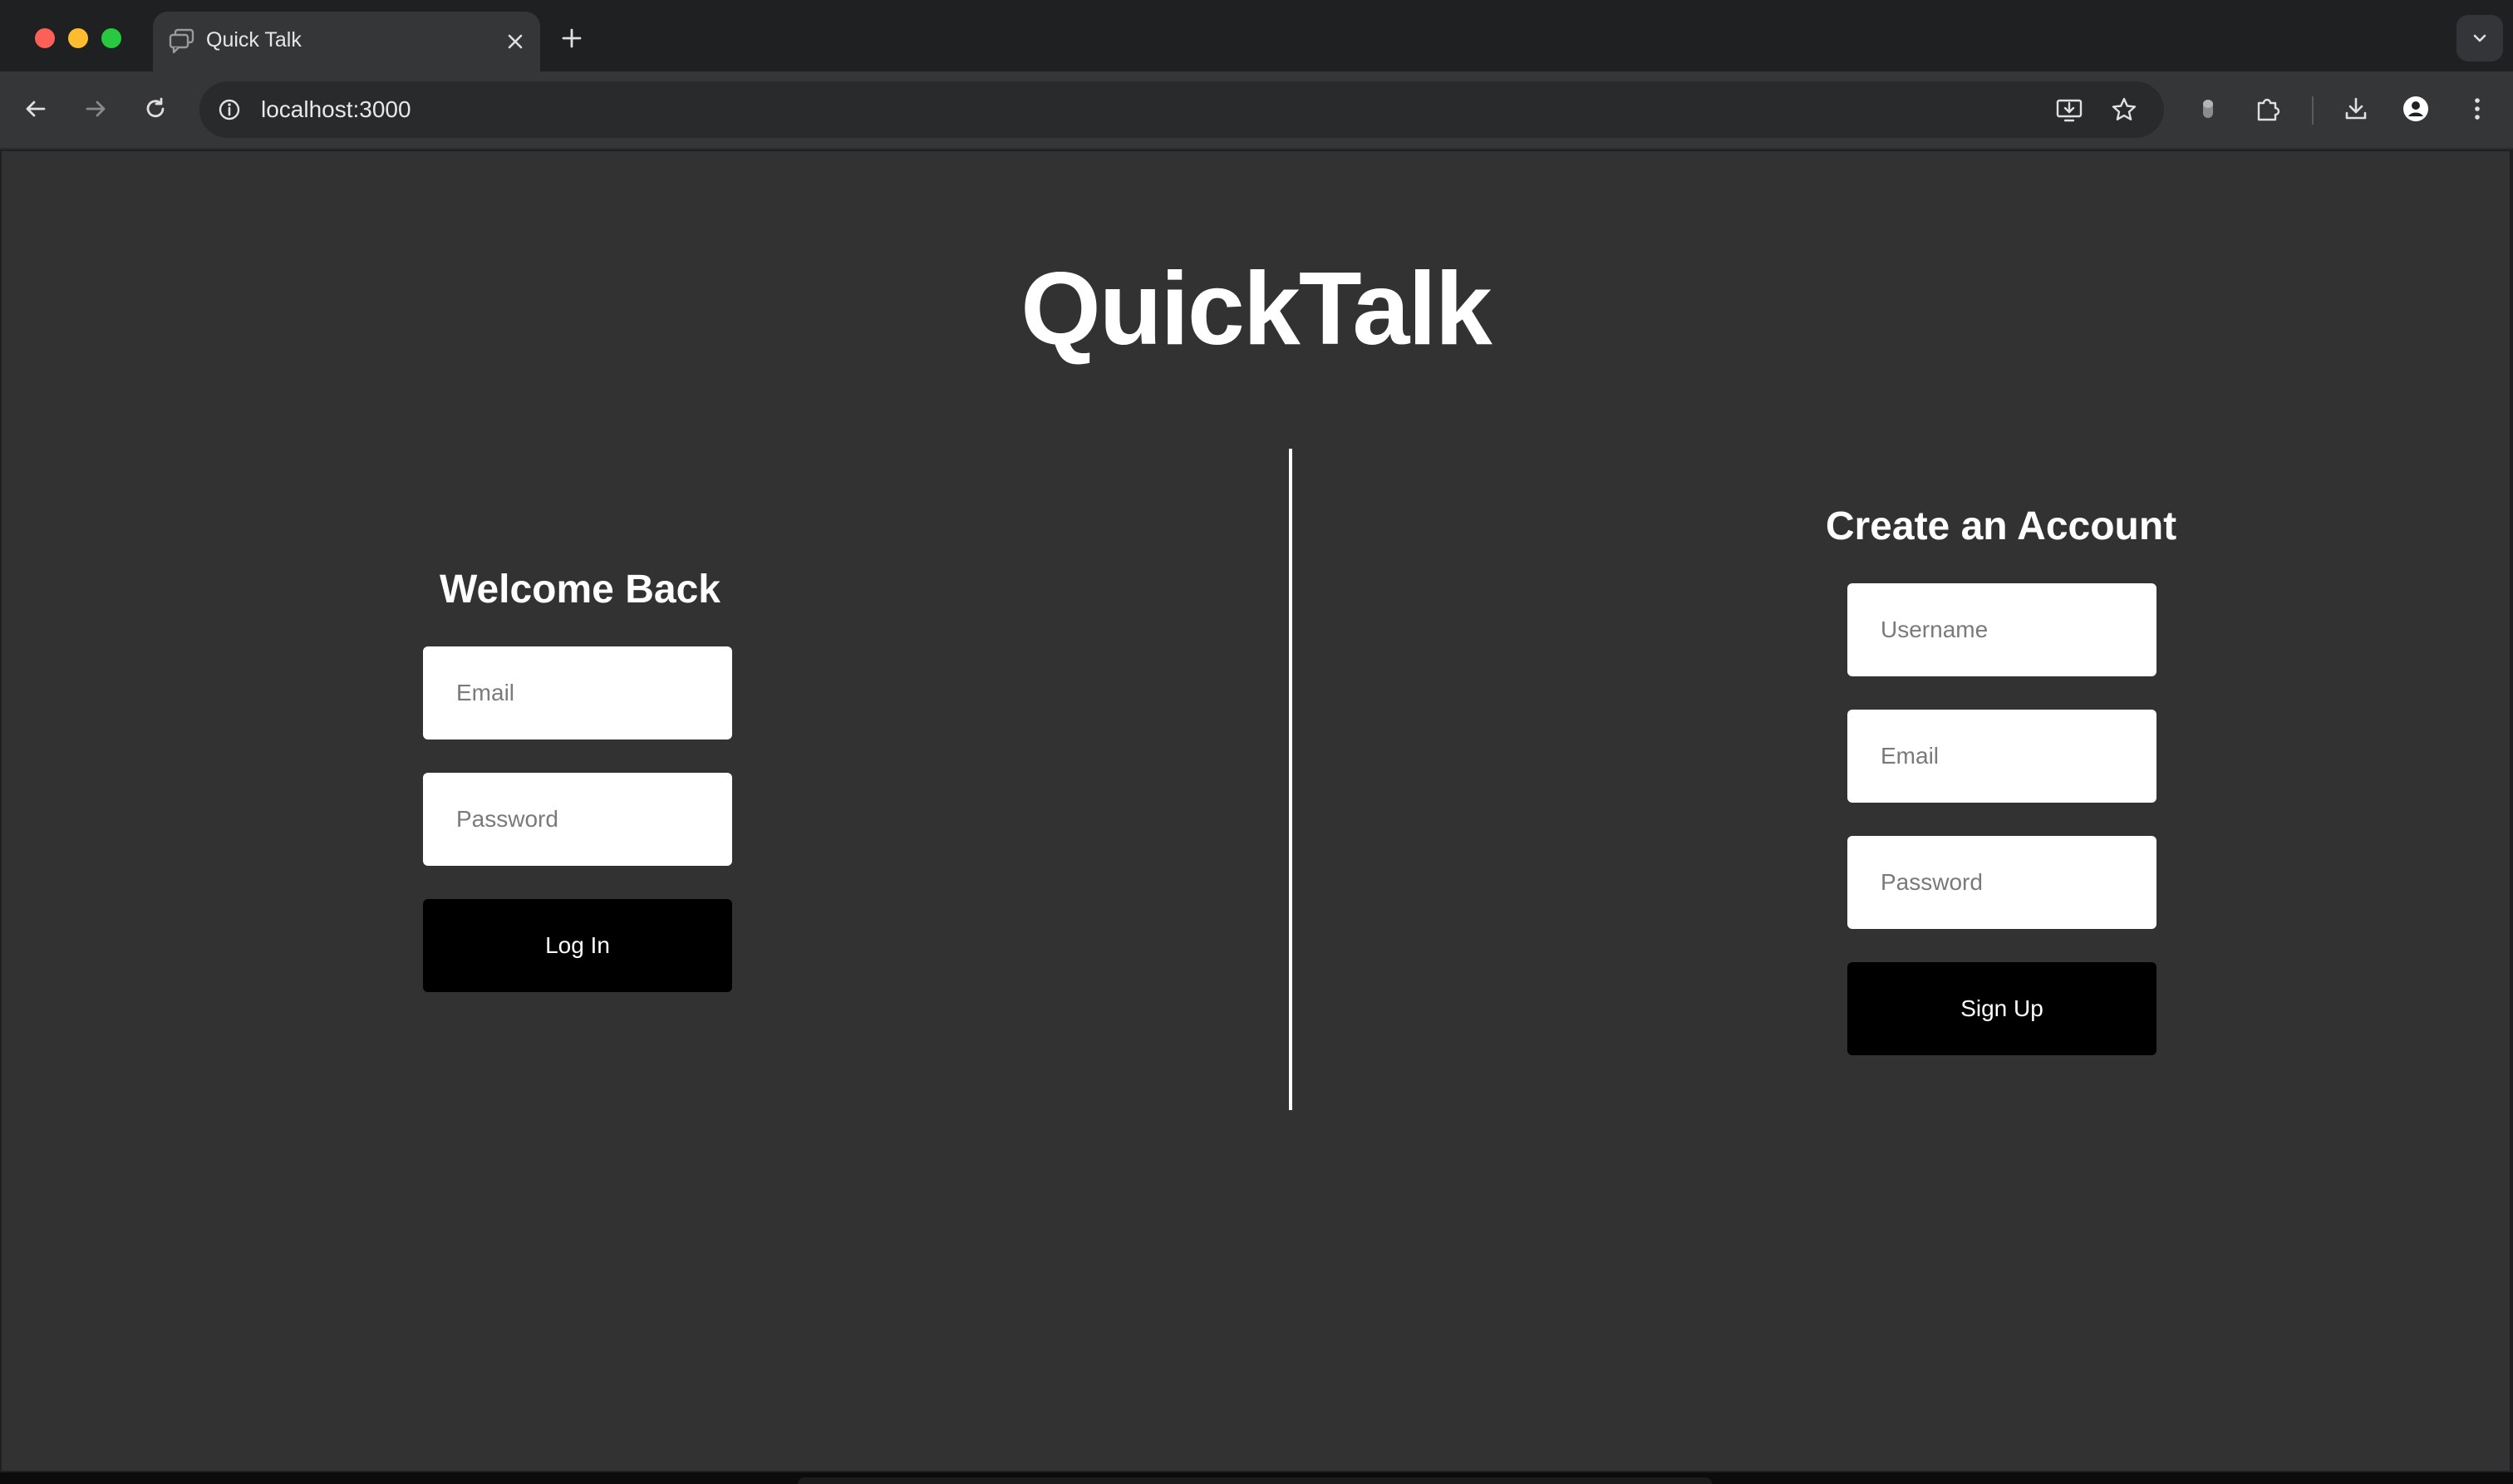 The width and height of the screenshot is (2513, 1484). I want to click on address-bar: localhost:3000, so click(1181, 109).